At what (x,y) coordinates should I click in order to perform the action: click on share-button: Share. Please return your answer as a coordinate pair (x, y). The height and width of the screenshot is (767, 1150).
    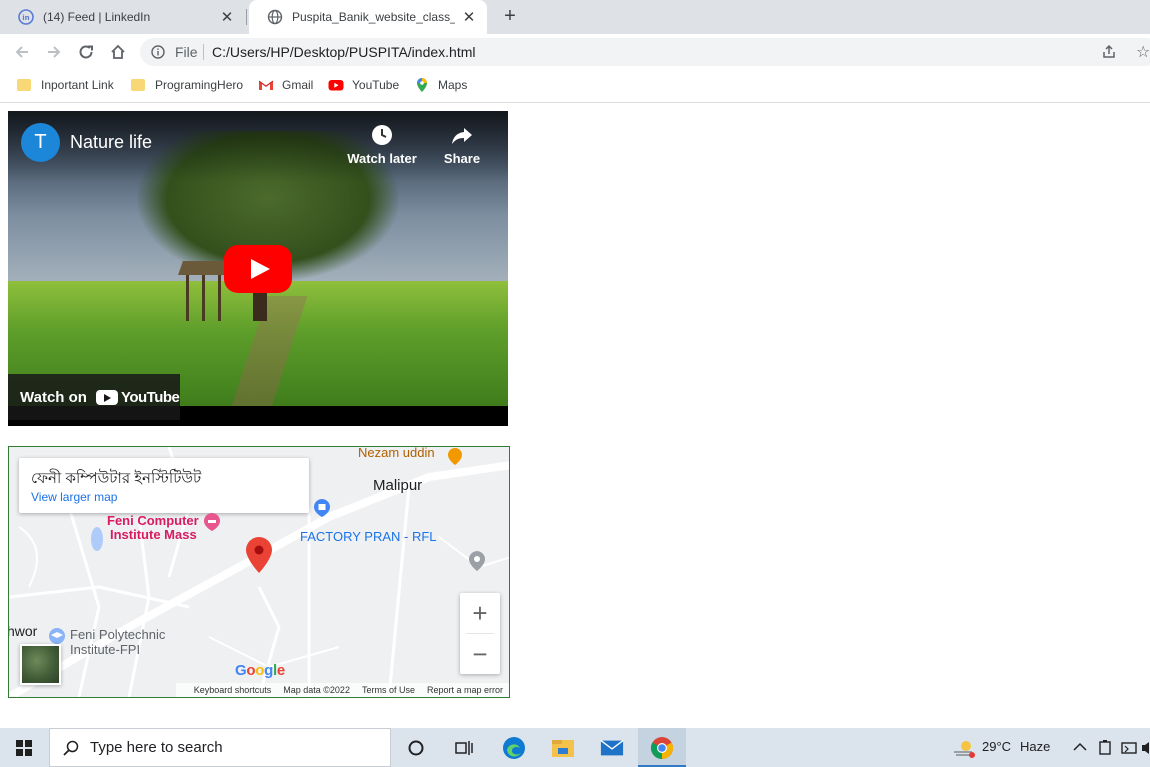
    Looking at the image, I should click on (462, 144).